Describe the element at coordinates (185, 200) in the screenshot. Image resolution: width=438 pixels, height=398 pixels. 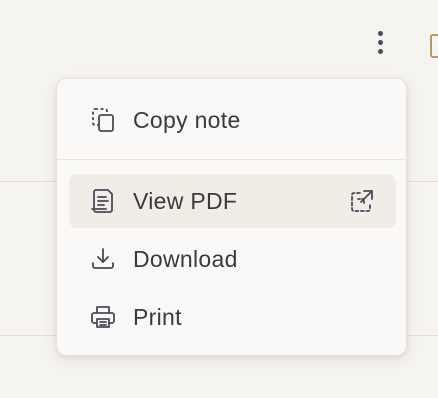
I see `menu-item-label: View PDF` at that location.